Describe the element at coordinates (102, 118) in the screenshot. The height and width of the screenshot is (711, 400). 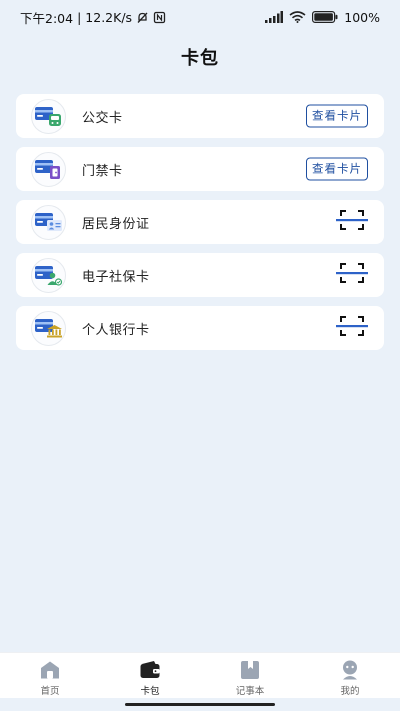
I see `card-label-bus: 公交卡` at that location.